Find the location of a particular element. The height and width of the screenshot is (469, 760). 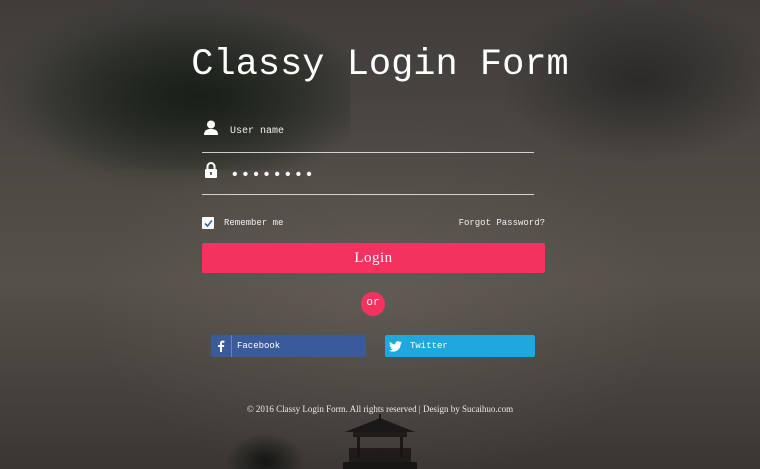

twitter-icon is located at coordinates (395, 346).